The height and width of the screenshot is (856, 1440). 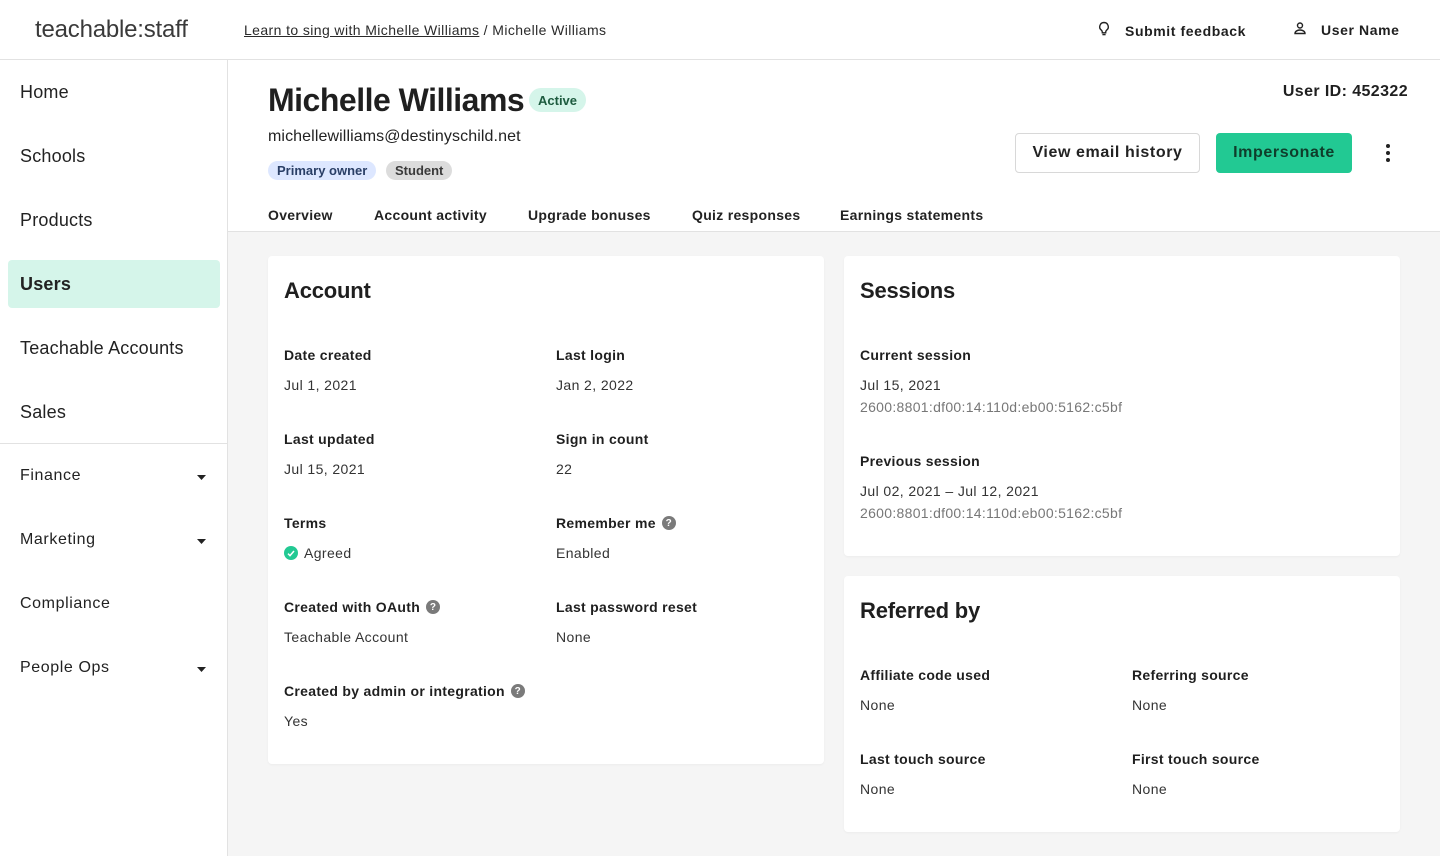 I want to click on first-touch-label: First touch source, so click(x=1196, y=759).